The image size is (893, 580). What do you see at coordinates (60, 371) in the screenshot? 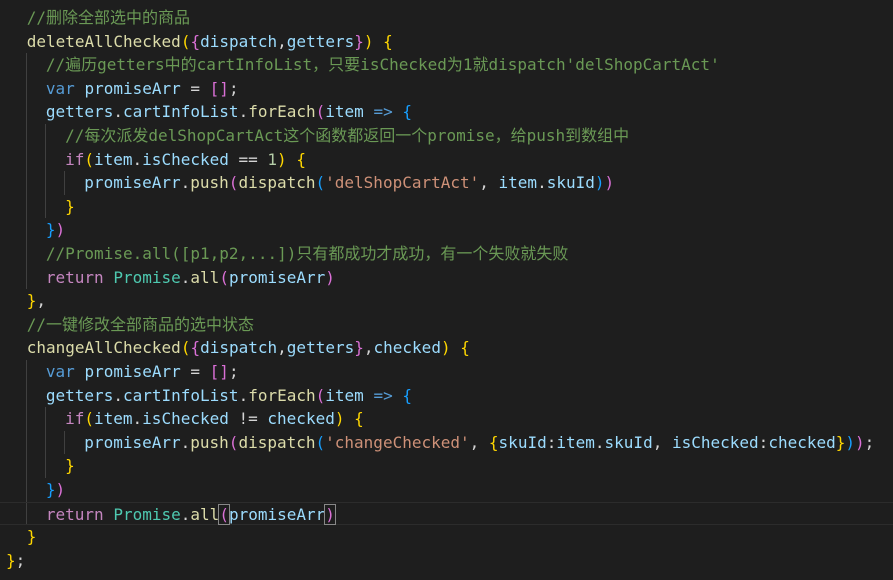
I see `code-token: var` at bounding box center [60, 371].